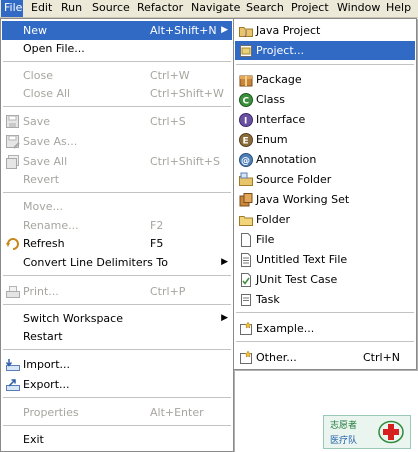 This screenshot has width=418, height=452. What do you see at coordinates (13, 365) in the screenshot?
I see `import-icon` at bounding box center [13, 365].